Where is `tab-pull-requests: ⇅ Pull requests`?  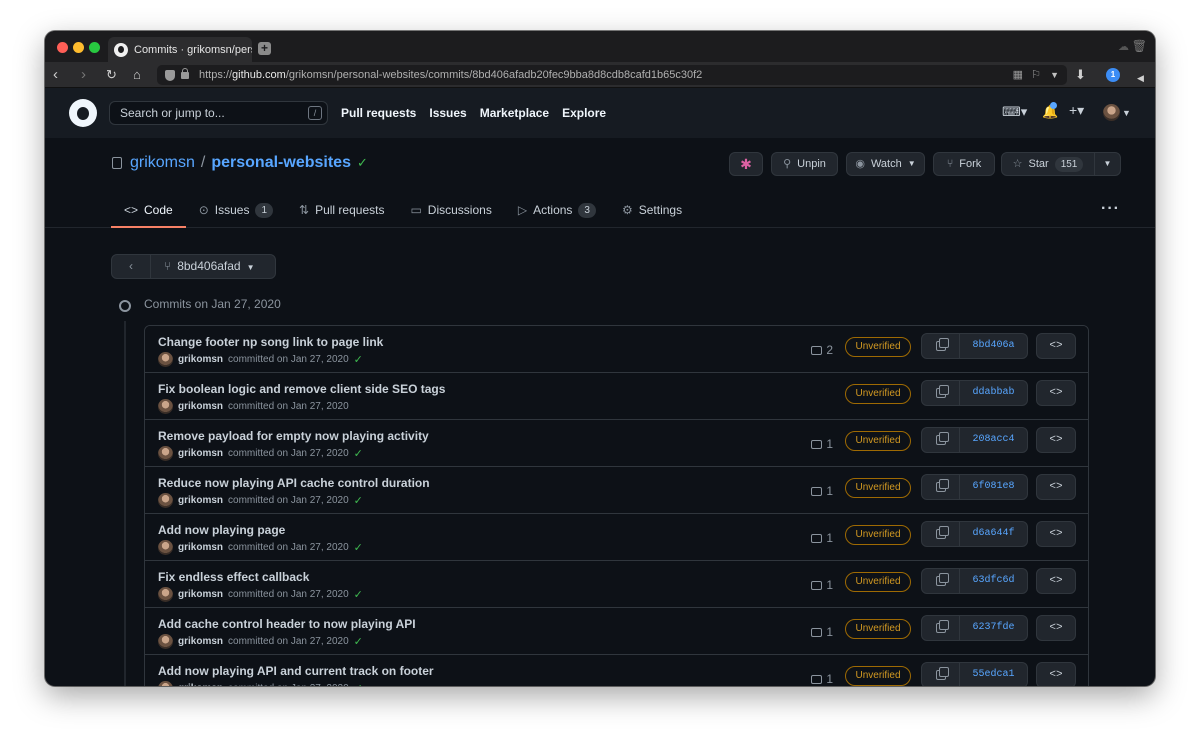
tab-pull-requests: ⇅ Pull requests is located at coordinates (341, 211).